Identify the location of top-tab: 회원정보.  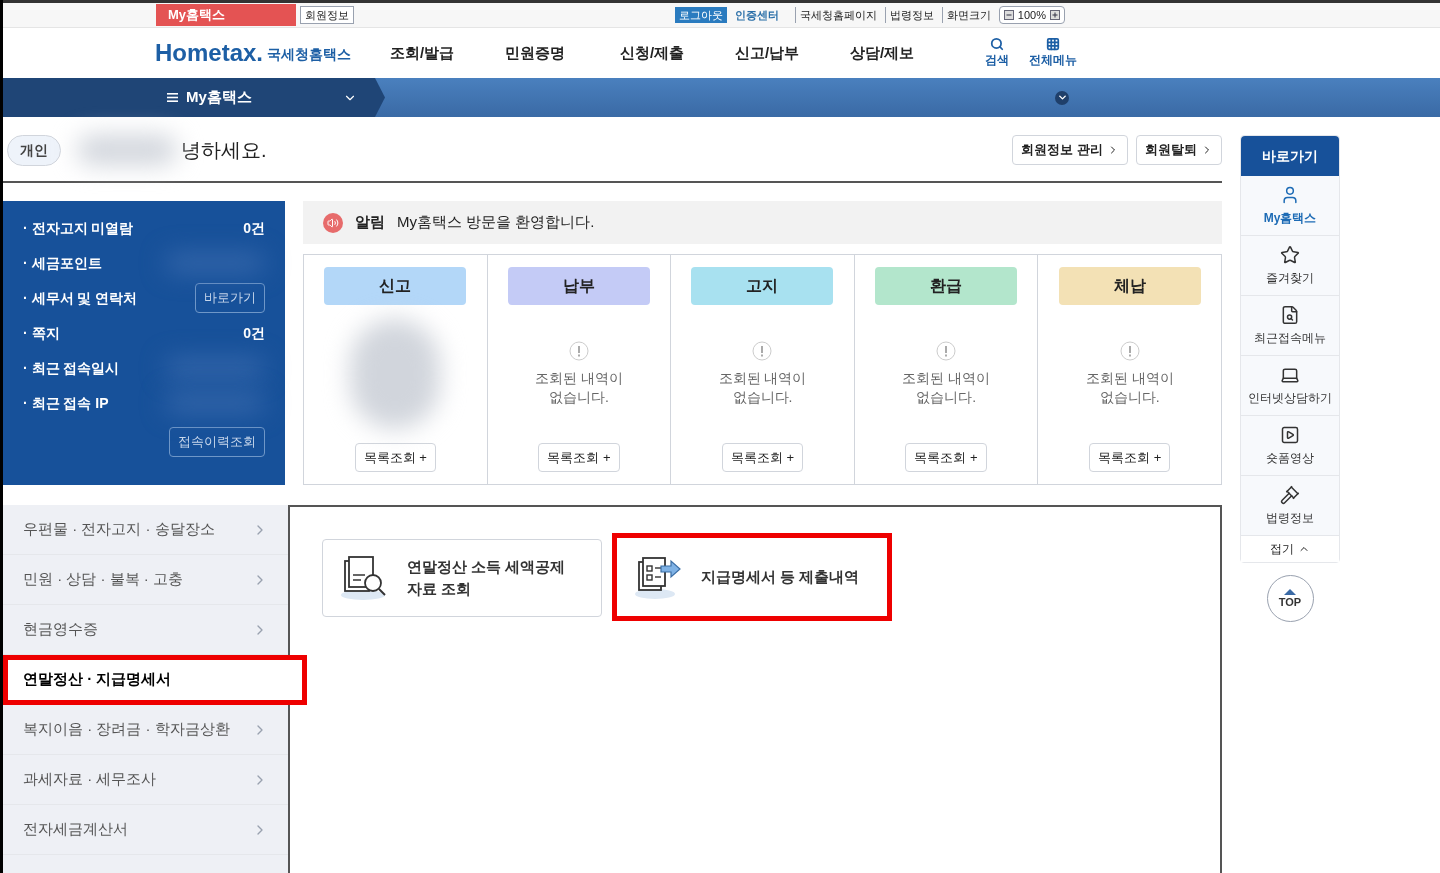
(327, 15).